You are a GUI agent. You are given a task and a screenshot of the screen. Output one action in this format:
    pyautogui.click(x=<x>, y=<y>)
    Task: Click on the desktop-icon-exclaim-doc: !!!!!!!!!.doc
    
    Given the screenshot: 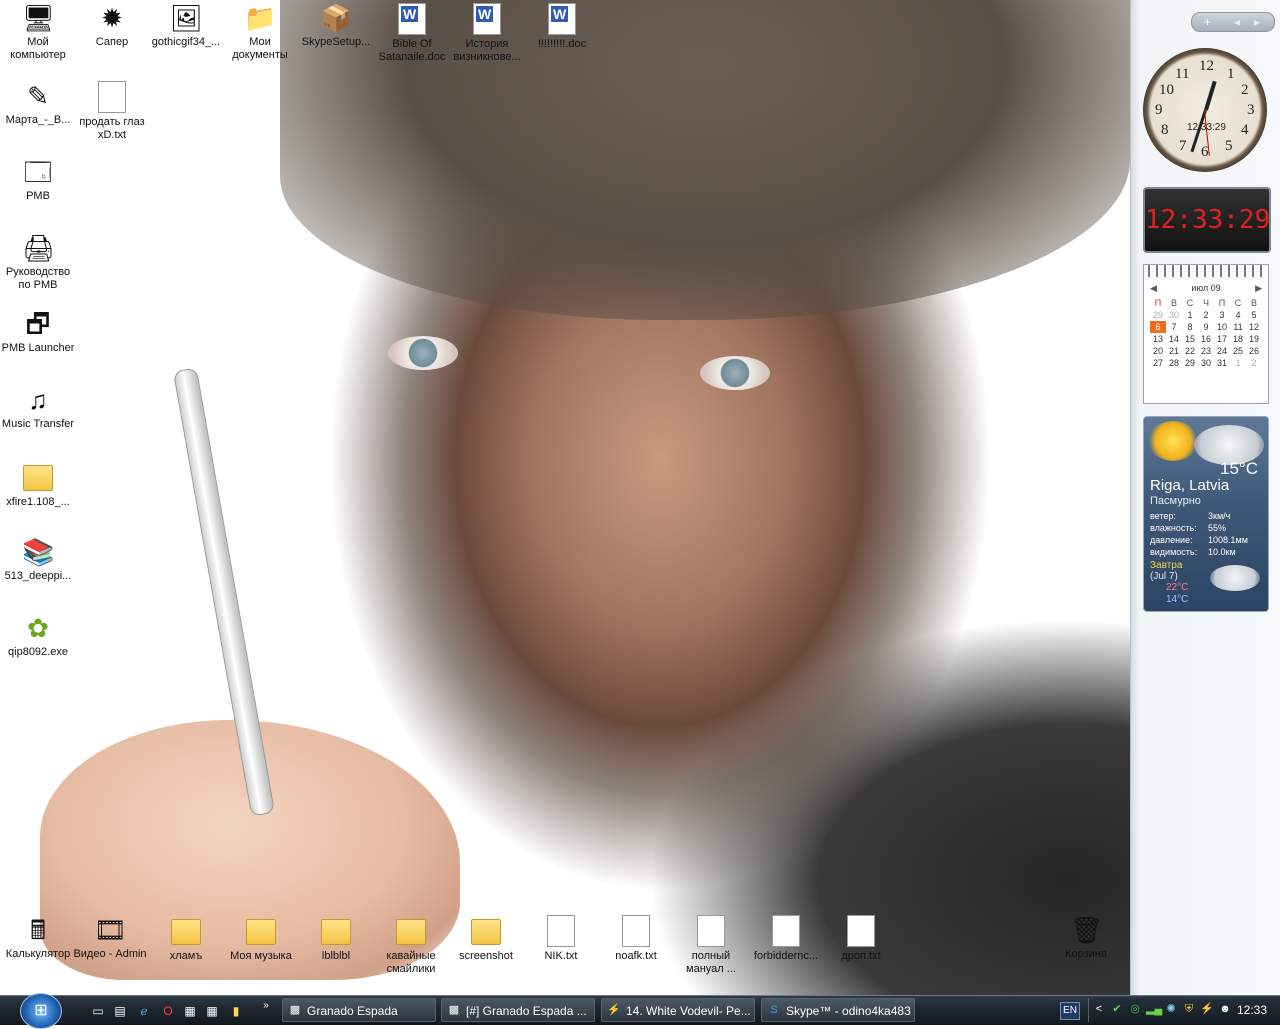 What is the action you would take?
    pyautogui.click(x=562, y=26)
    